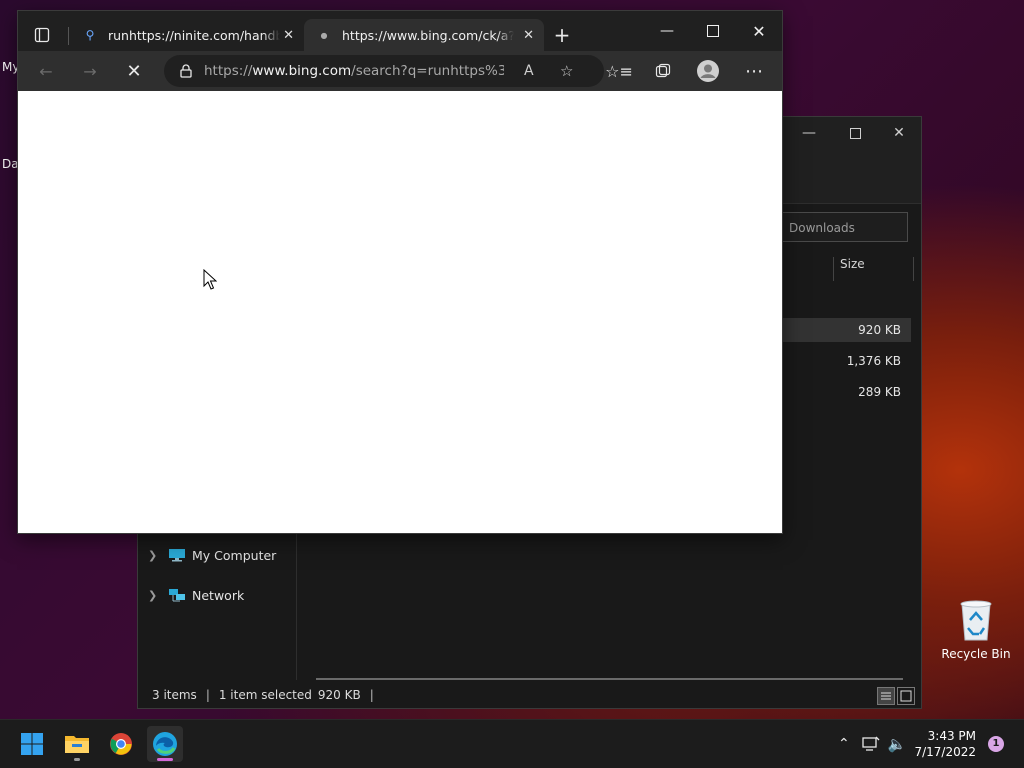 This screenshot has width=1024, height=768. I want to click on search-input: Downloads, so click(843, 227).